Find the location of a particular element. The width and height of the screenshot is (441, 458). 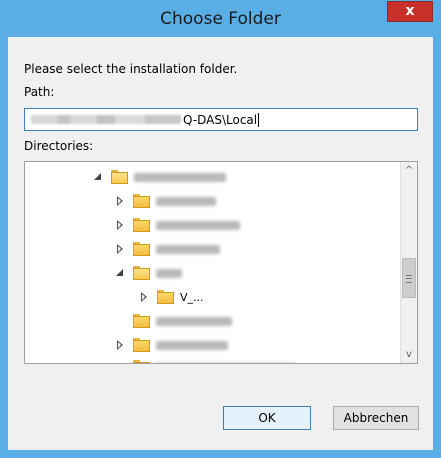

path-input: Q-DAS\Local is located at coordinates (221, 119).